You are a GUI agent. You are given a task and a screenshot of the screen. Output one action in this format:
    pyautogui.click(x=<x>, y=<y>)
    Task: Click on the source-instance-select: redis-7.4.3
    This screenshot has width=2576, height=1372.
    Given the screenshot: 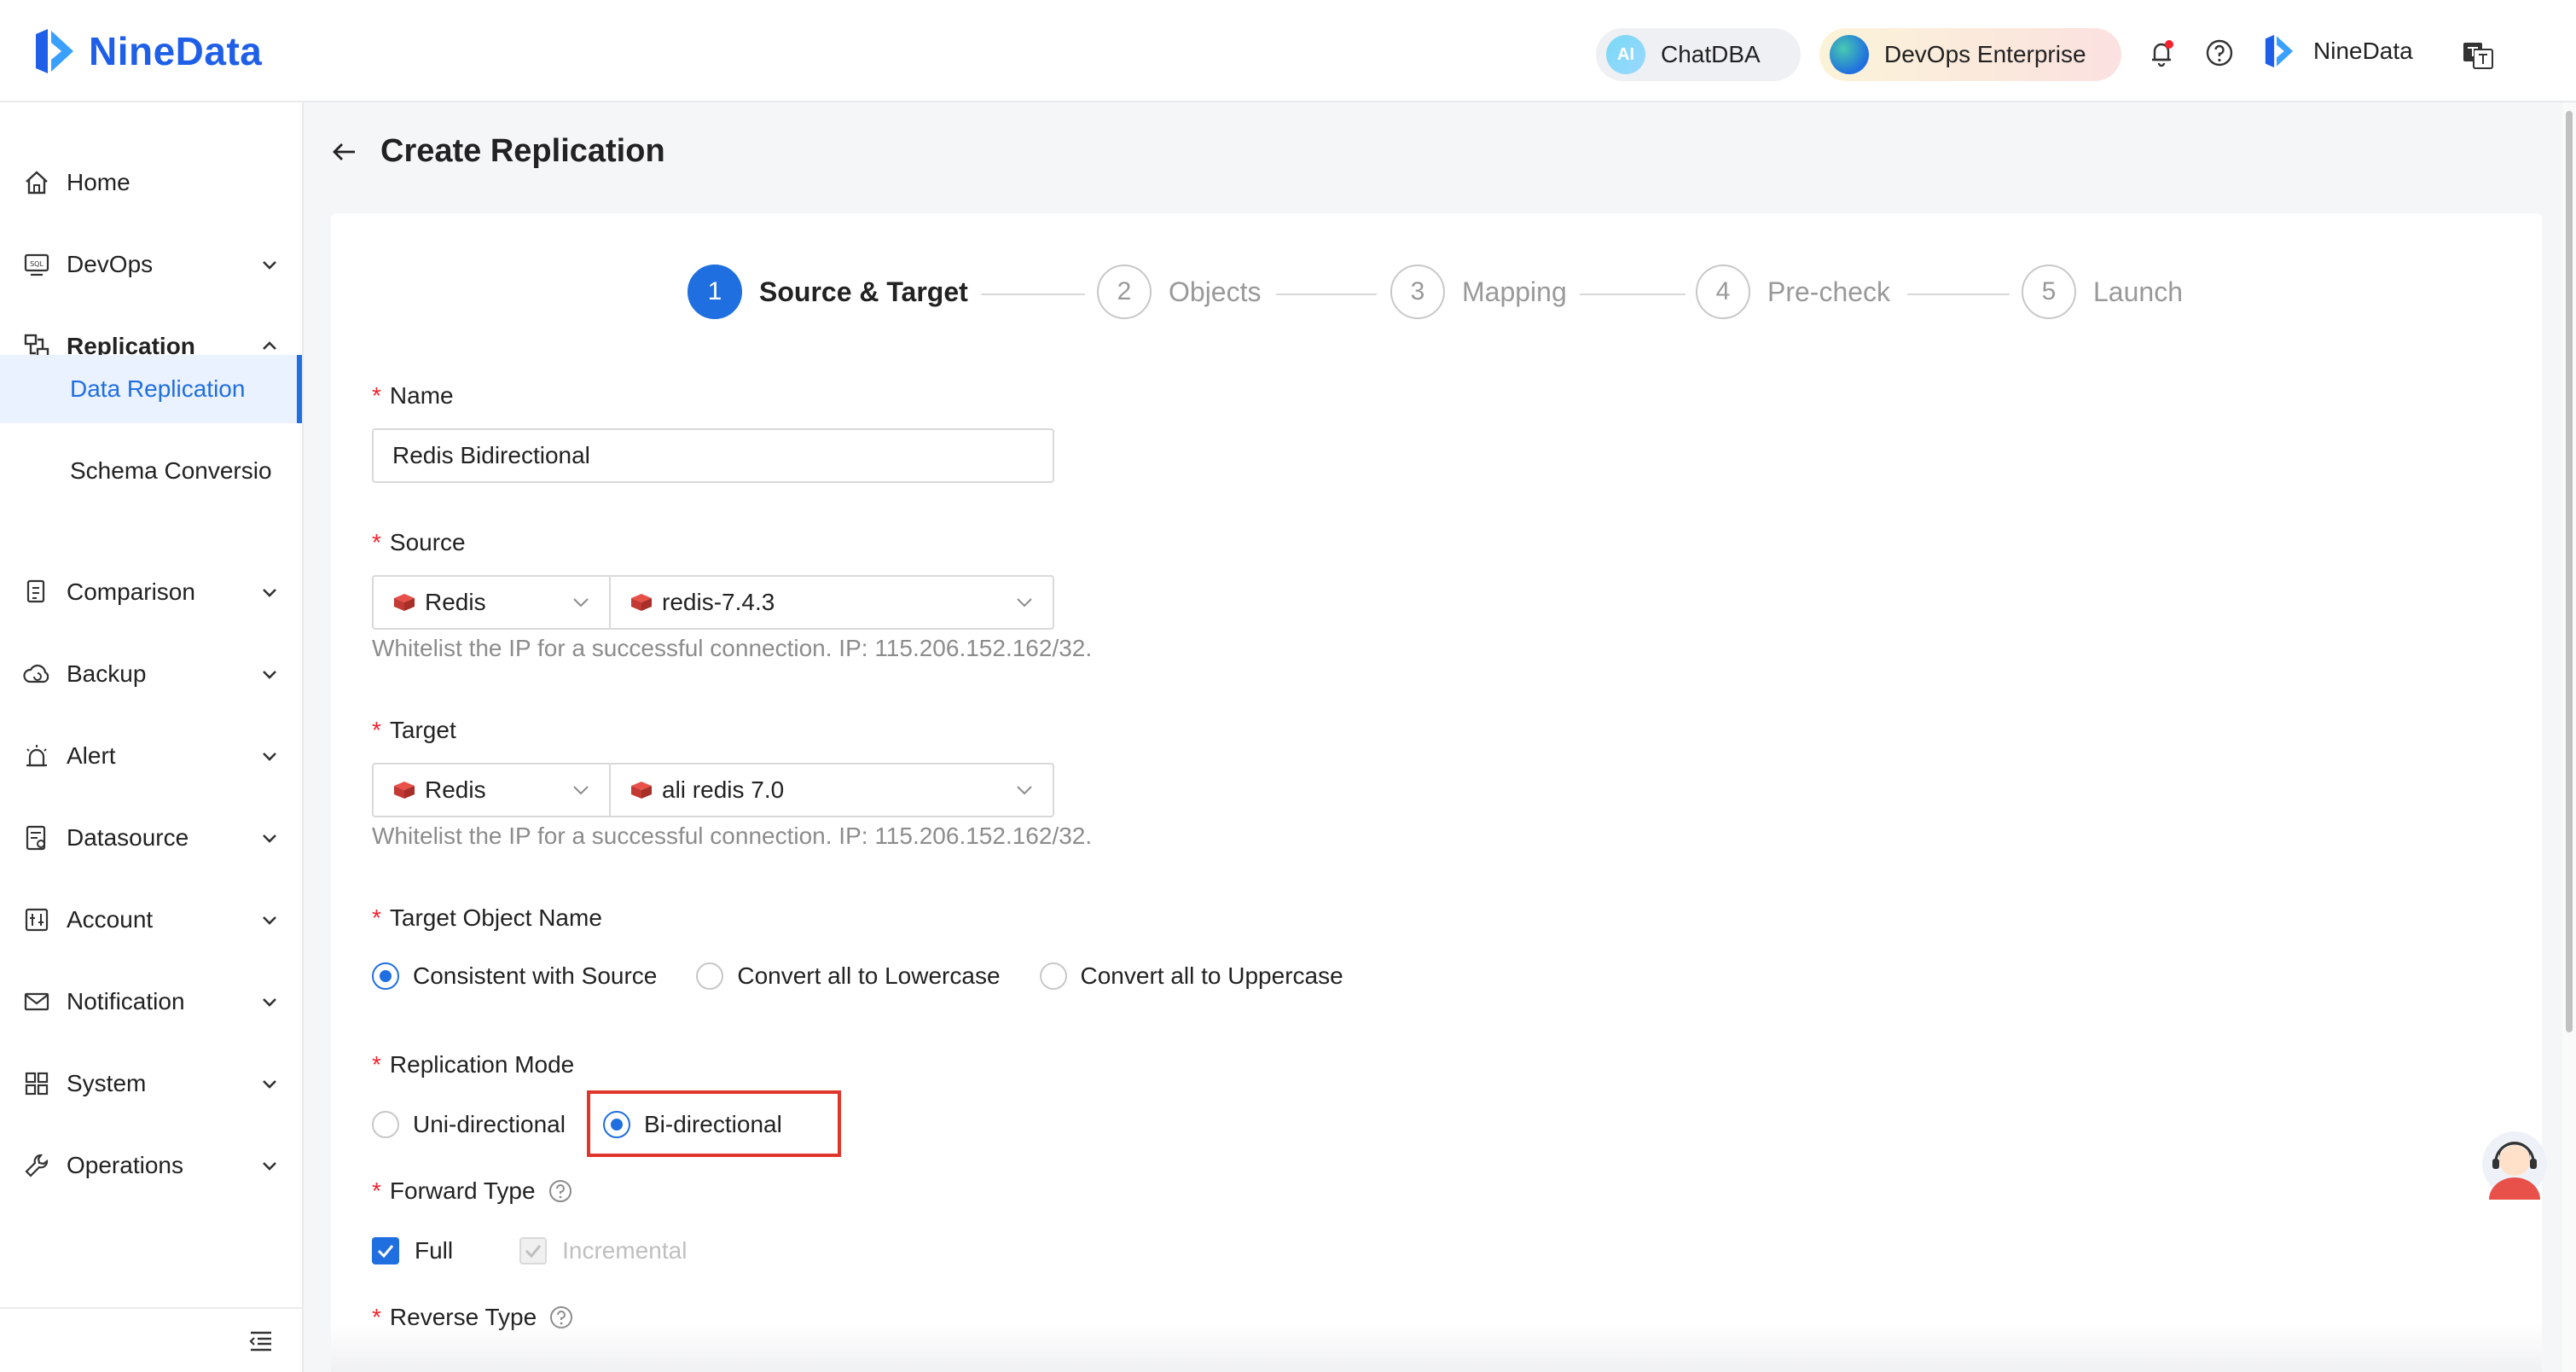 What is the action you would take?
    pyautogui.click(x=831, y=602)
    